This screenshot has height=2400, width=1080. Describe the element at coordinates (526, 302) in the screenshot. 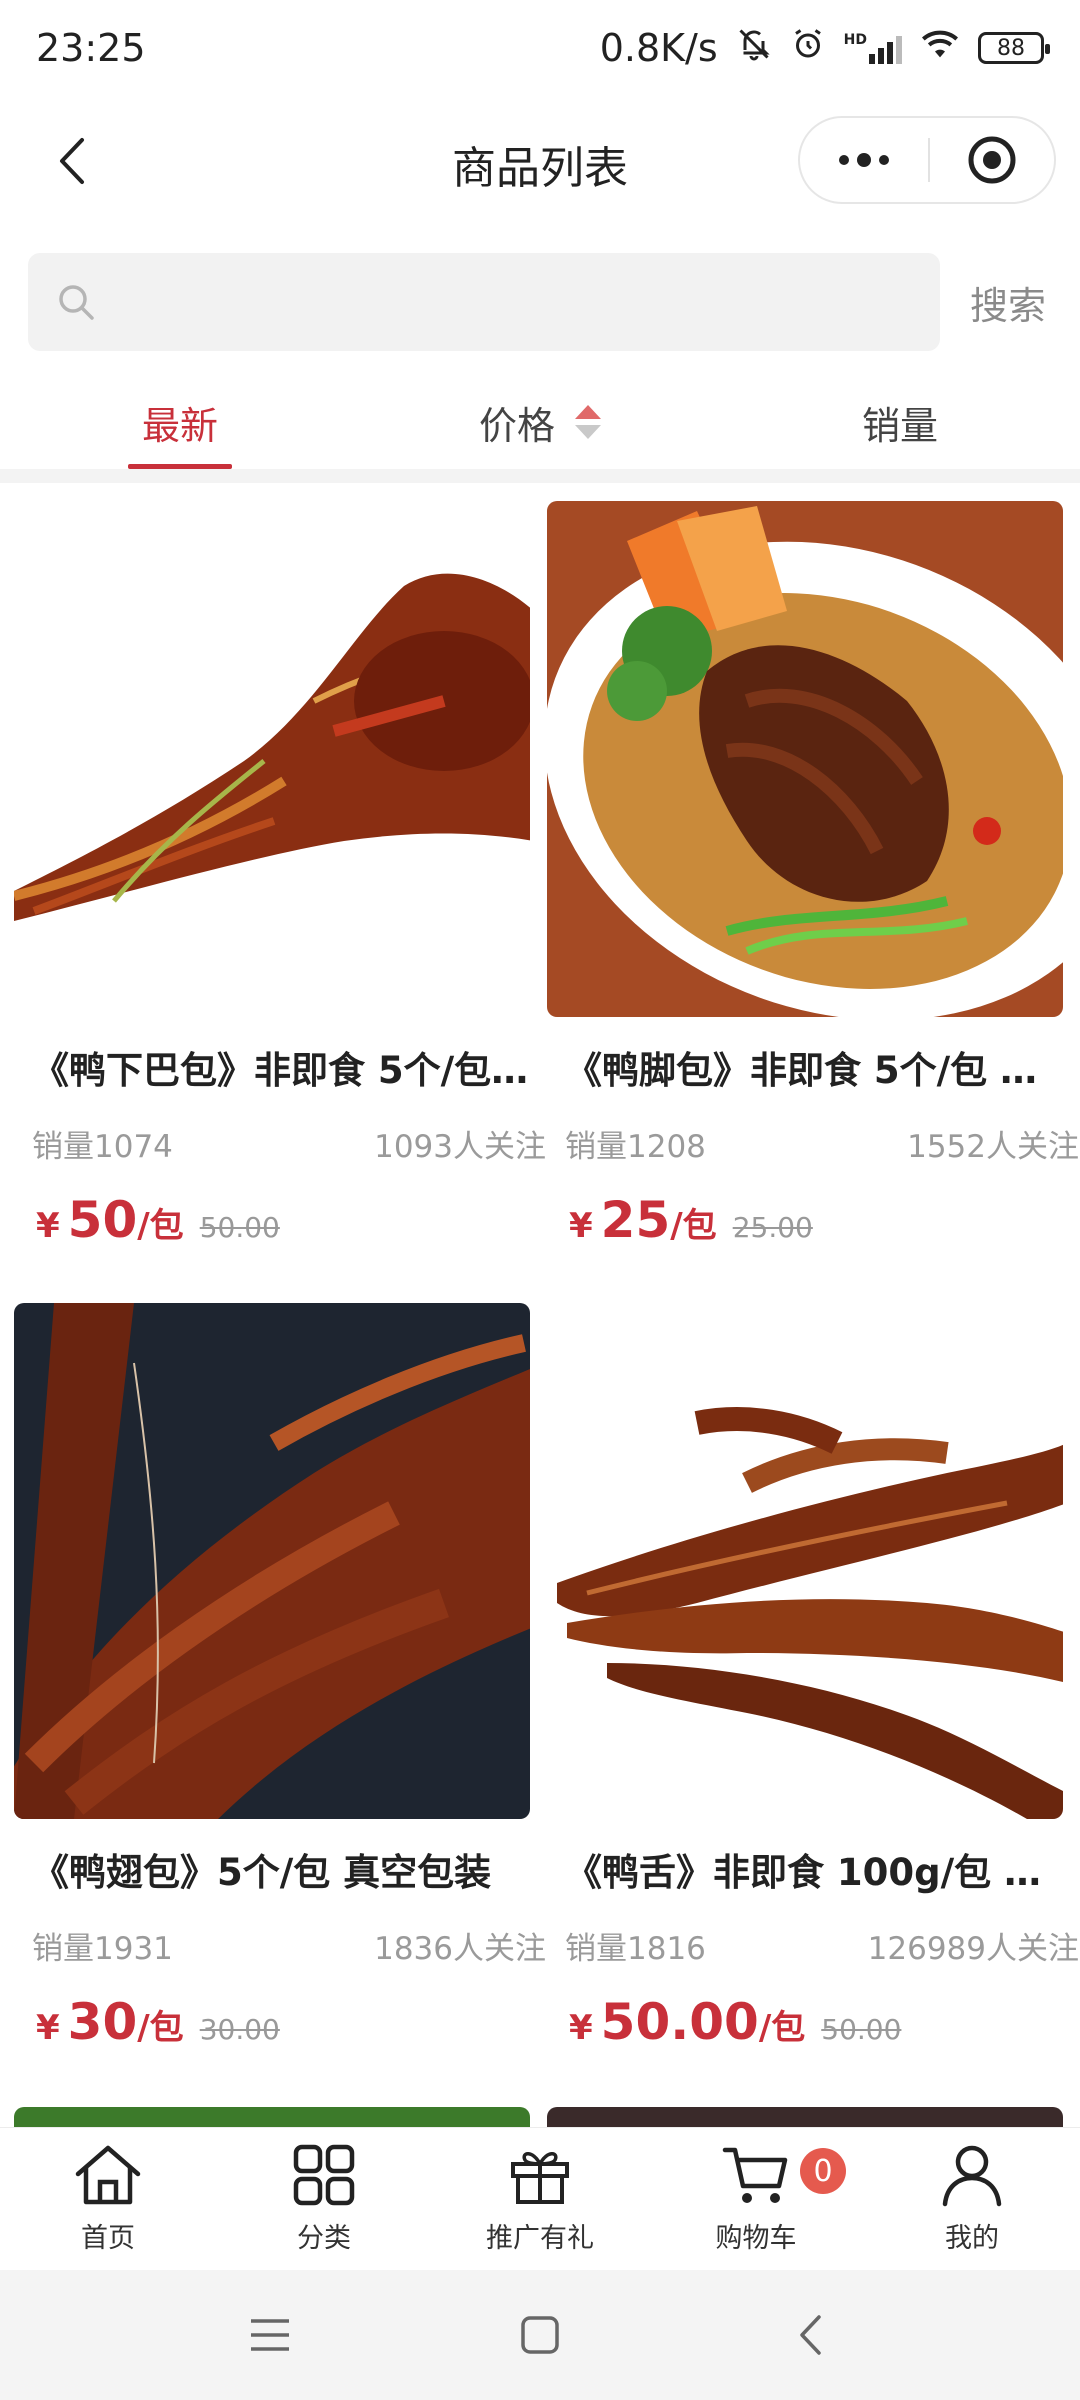

I see `search-input` at that location.